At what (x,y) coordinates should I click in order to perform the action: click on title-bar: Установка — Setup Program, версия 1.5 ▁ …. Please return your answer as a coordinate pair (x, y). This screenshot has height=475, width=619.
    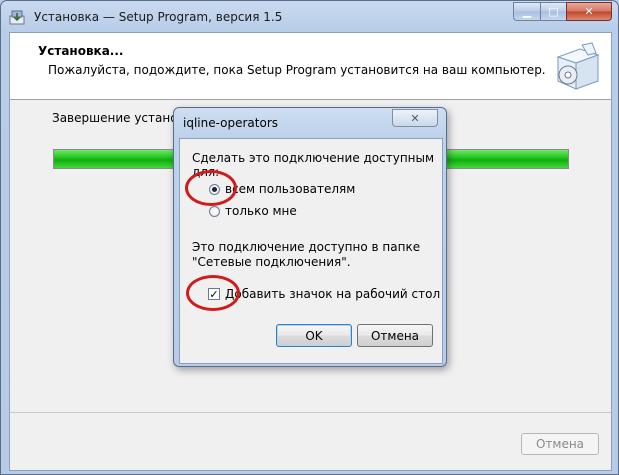
    Looking at the image, I should click on (309, 17).